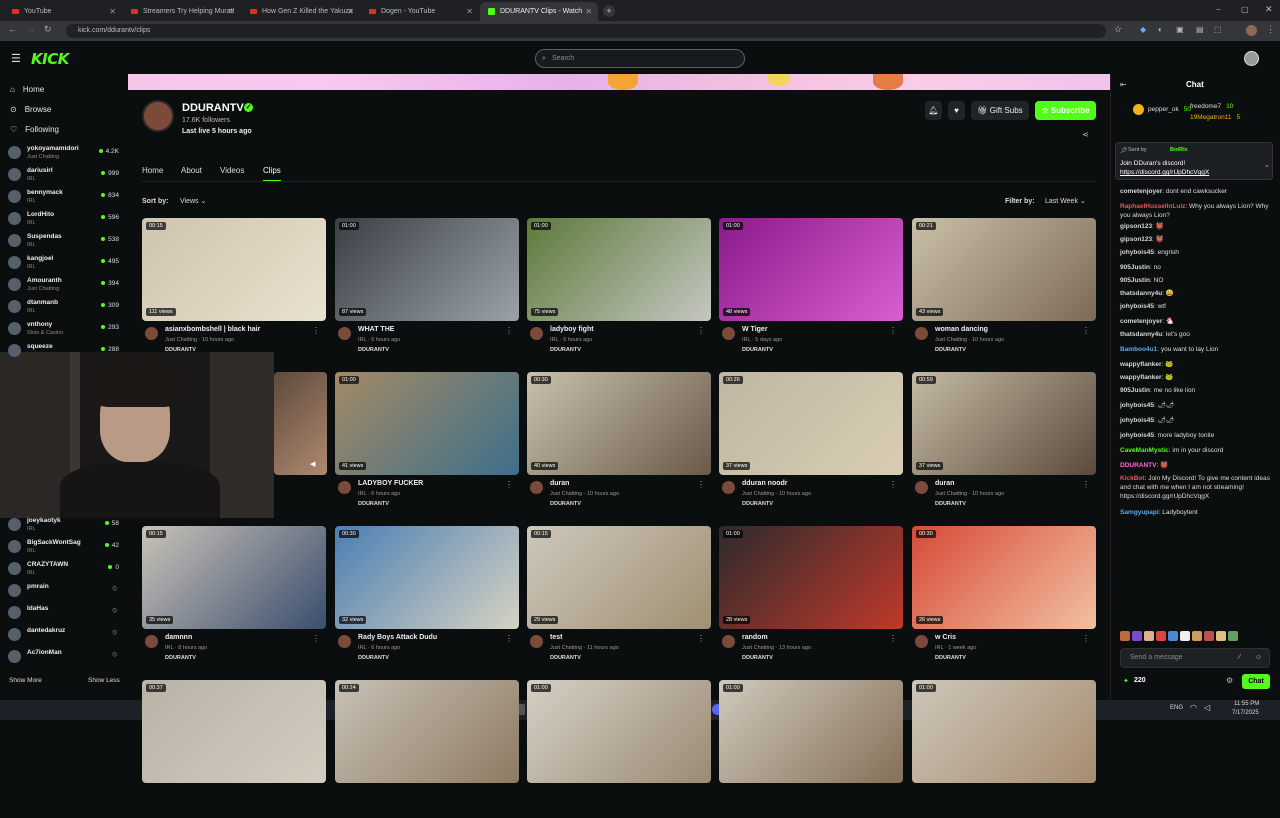  What do you see at coordinates (112, 11) in the screenshot?
I see `close-tab-icon: ✕` at bounding box center [112, 11].